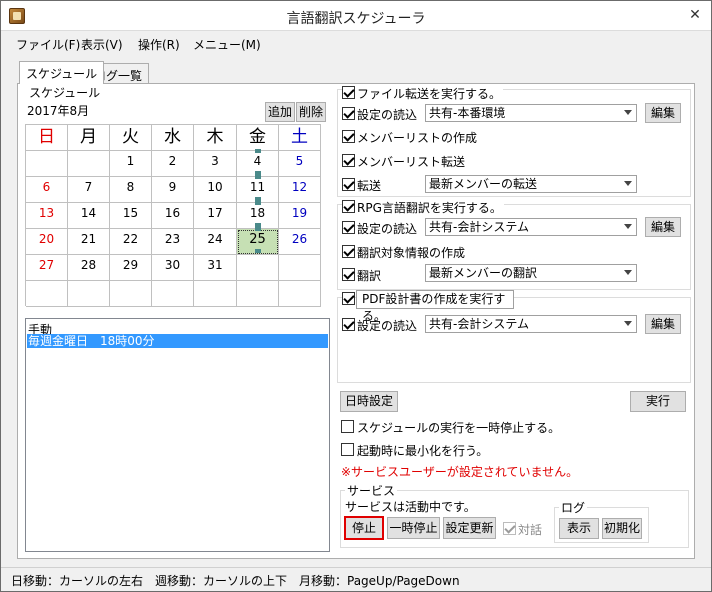  What do you see at coordinates (215, 190) in the screenshot?
I see `calendar-day: 10` at bounding box center [215, 190].